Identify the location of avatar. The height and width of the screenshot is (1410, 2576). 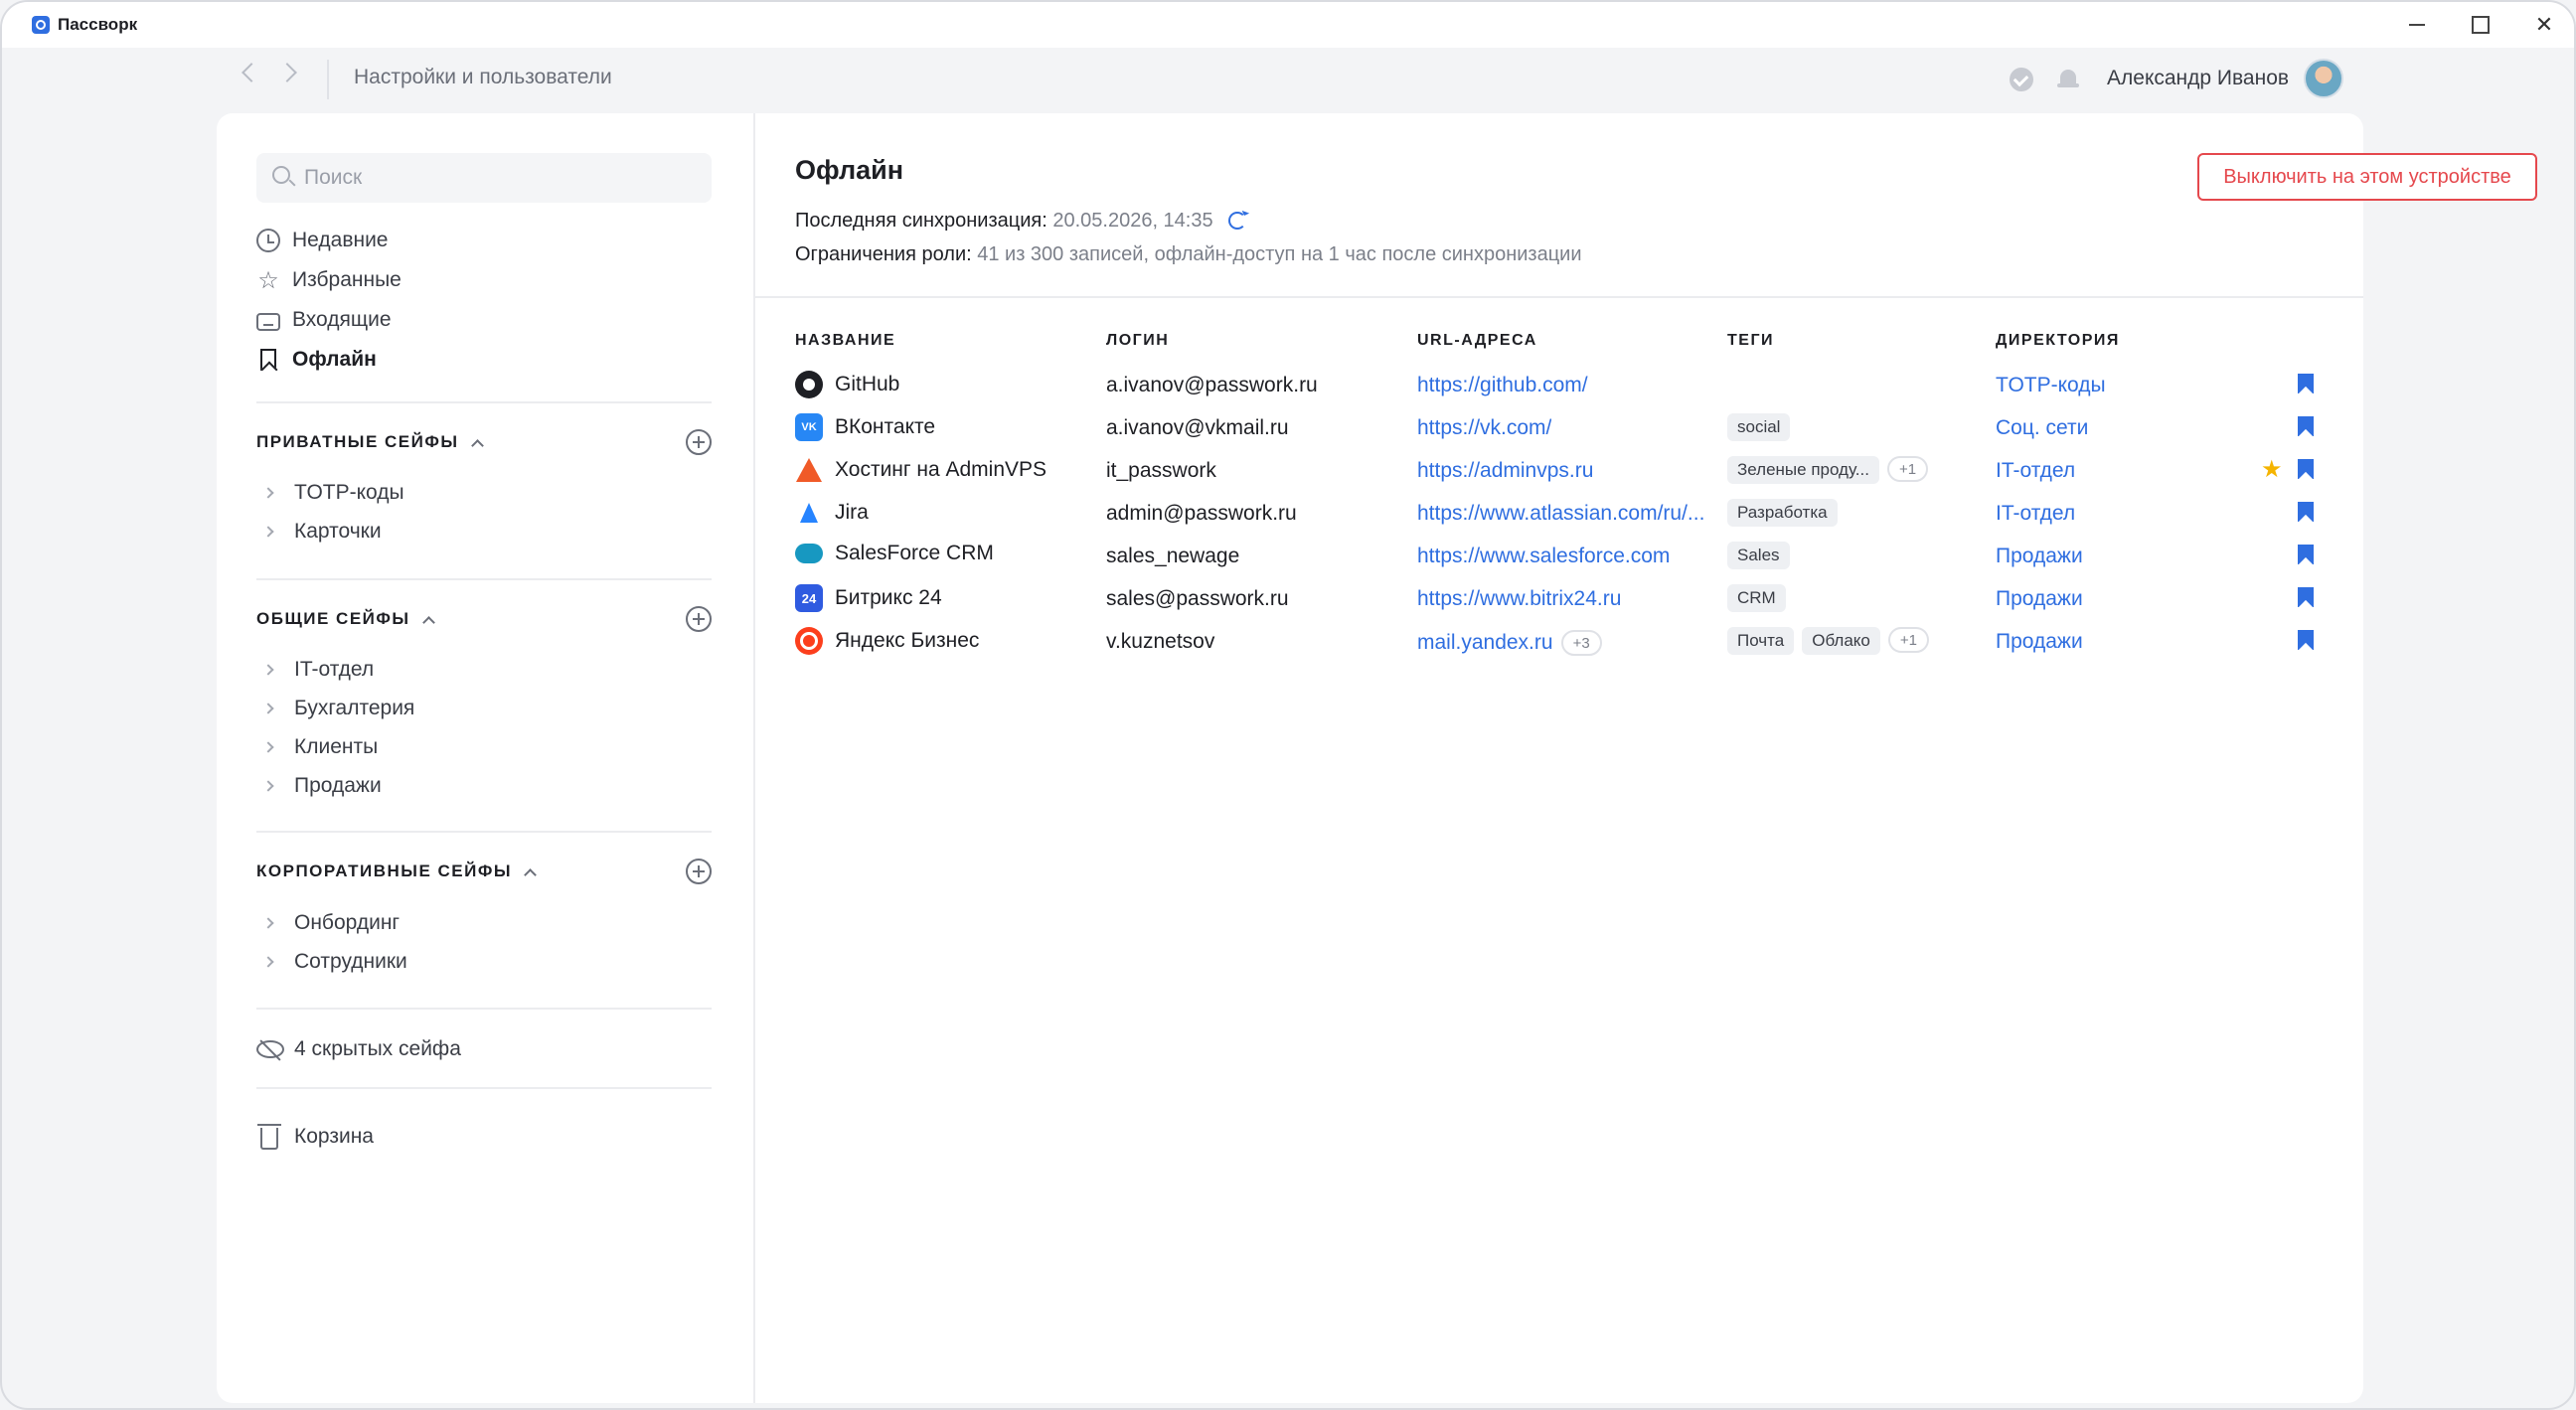
(2323, 78).